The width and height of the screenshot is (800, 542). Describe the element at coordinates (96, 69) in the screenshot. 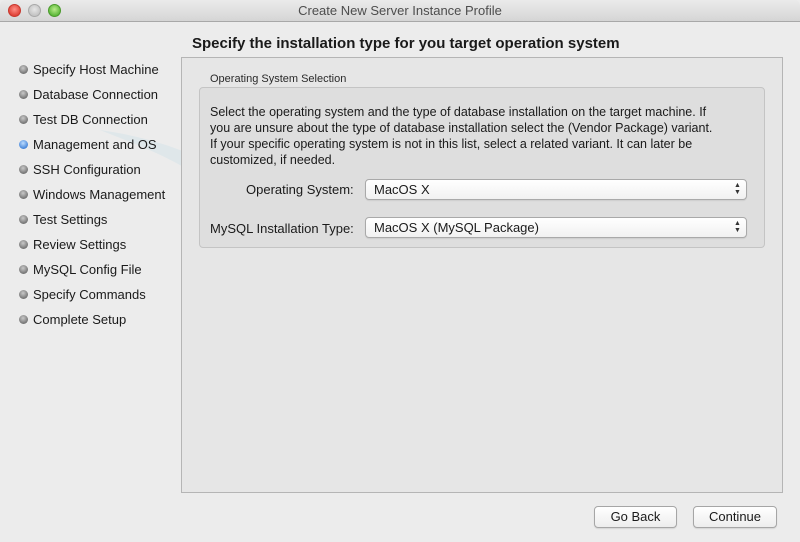

I see `sidebar-item-label: Specify Host Machine` at that location.